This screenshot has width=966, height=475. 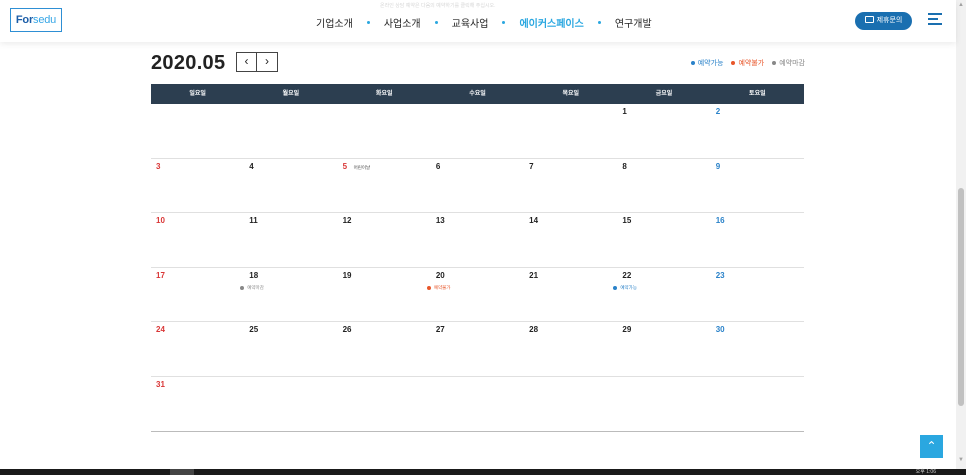 What do you see at coordinates (384, 295) in the screenshot?
I see `day-cell: 19` at bounding box center [384, 295].